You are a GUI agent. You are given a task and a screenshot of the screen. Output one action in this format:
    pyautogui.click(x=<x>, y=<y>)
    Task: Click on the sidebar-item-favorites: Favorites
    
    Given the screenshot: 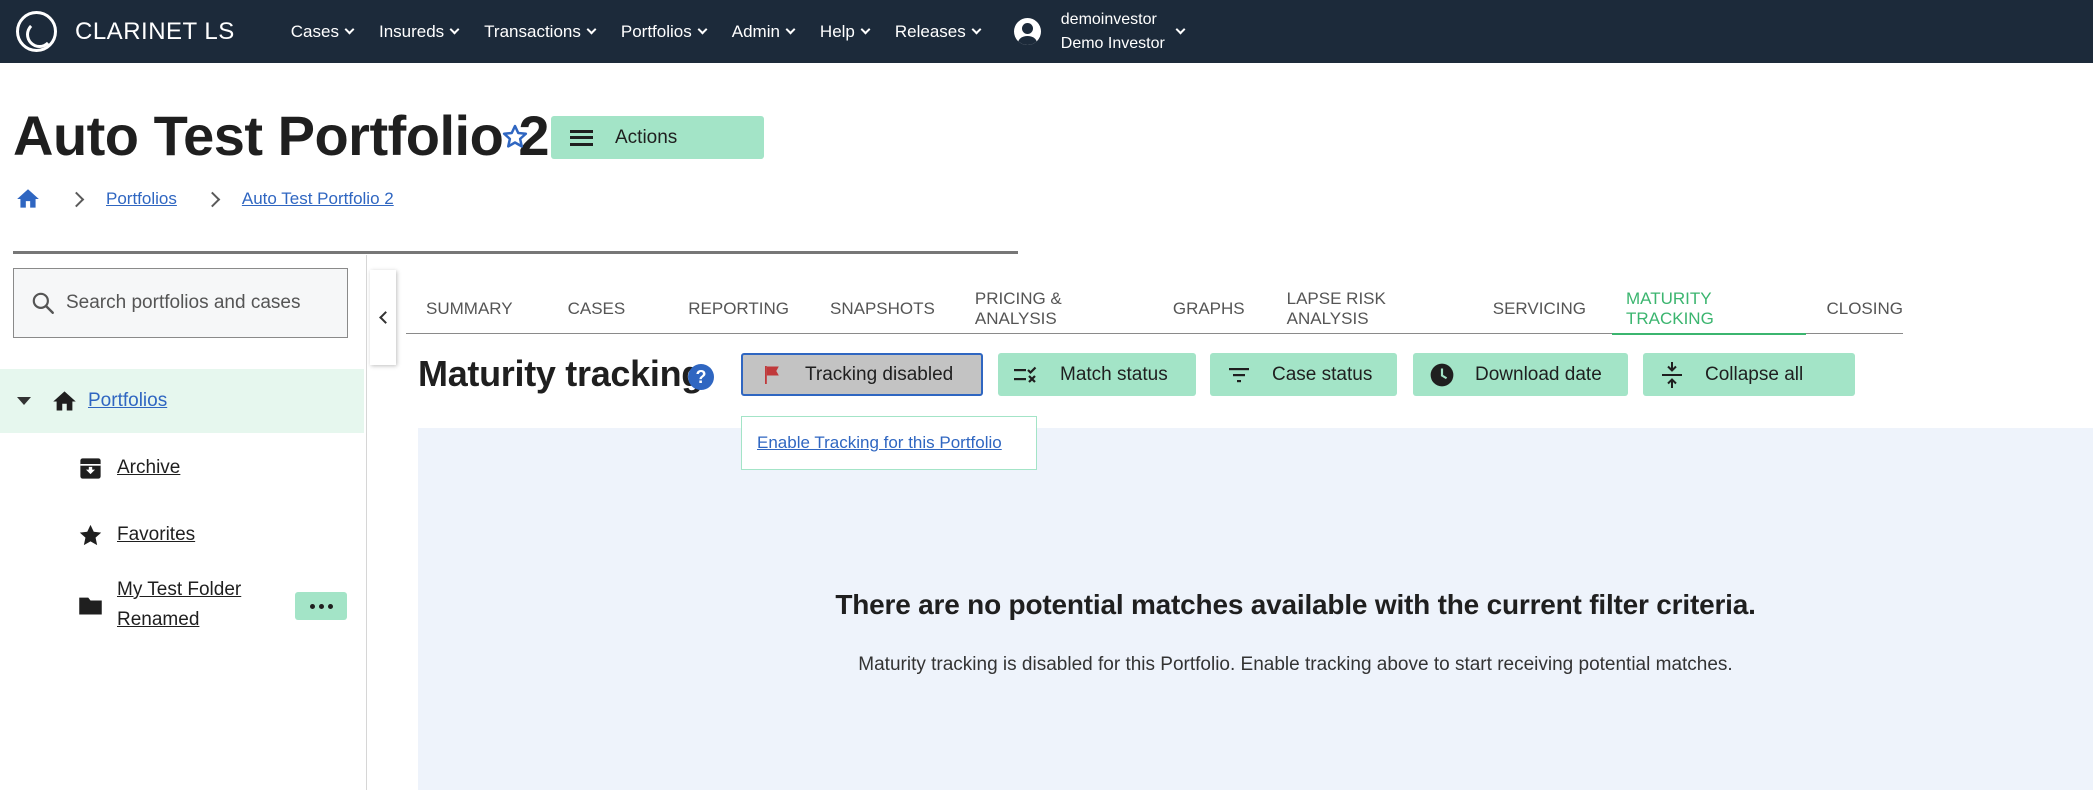 What is the action you would take?
    pyautogui.click(x=136, y=535)
    